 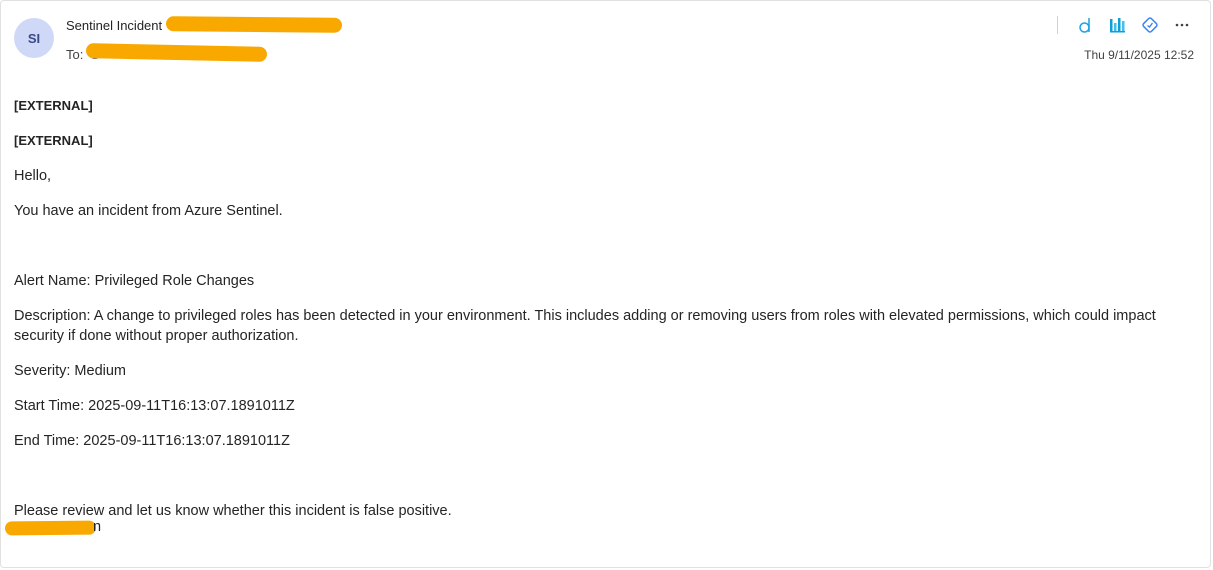 What do you see at coordinates (1086, 25) in the screenshot?
I see `app-d-icon` at bounding box center [1086, 25].